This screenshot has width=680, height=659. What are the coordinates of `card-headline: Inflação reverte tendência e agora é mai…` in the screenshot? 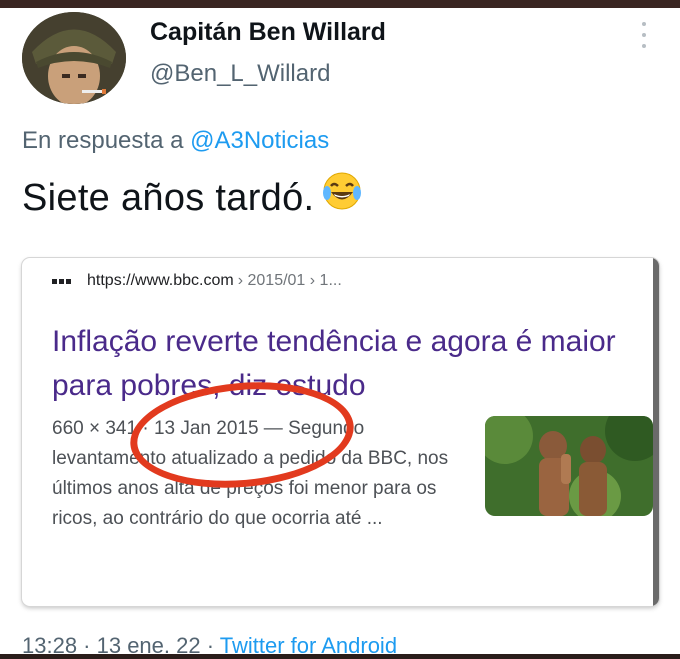 It's located at (339, 364).